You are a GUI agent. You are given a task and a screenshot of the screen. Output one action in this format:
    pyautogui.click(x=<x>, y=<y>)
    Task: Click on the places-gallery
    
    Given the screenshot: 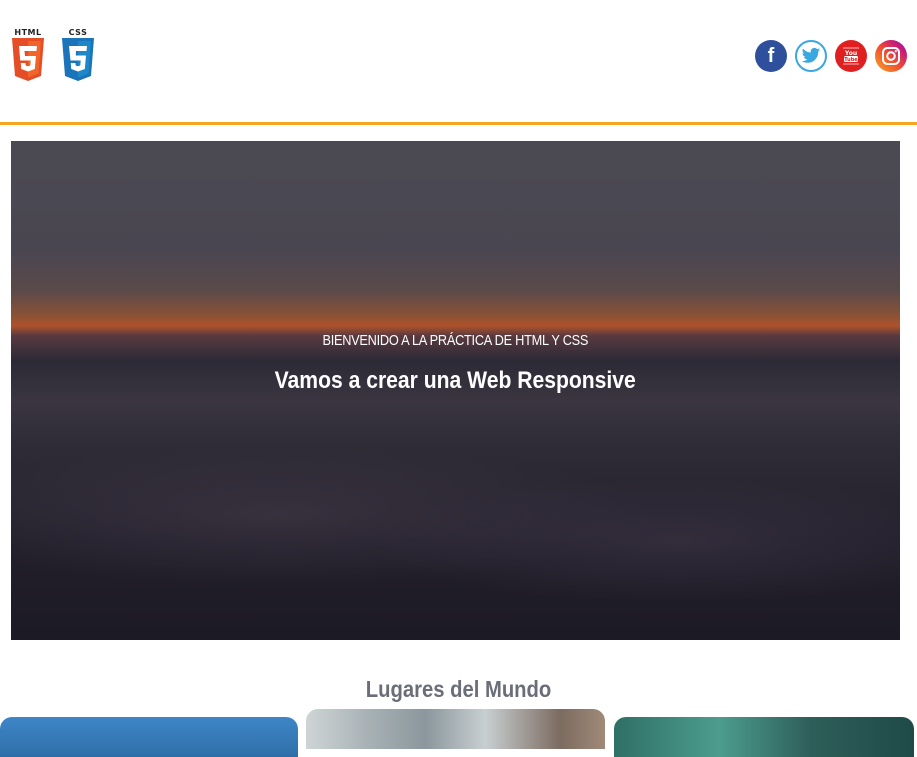 What is the action you would take?
    pyautogui.click(x=458, y=732)
    